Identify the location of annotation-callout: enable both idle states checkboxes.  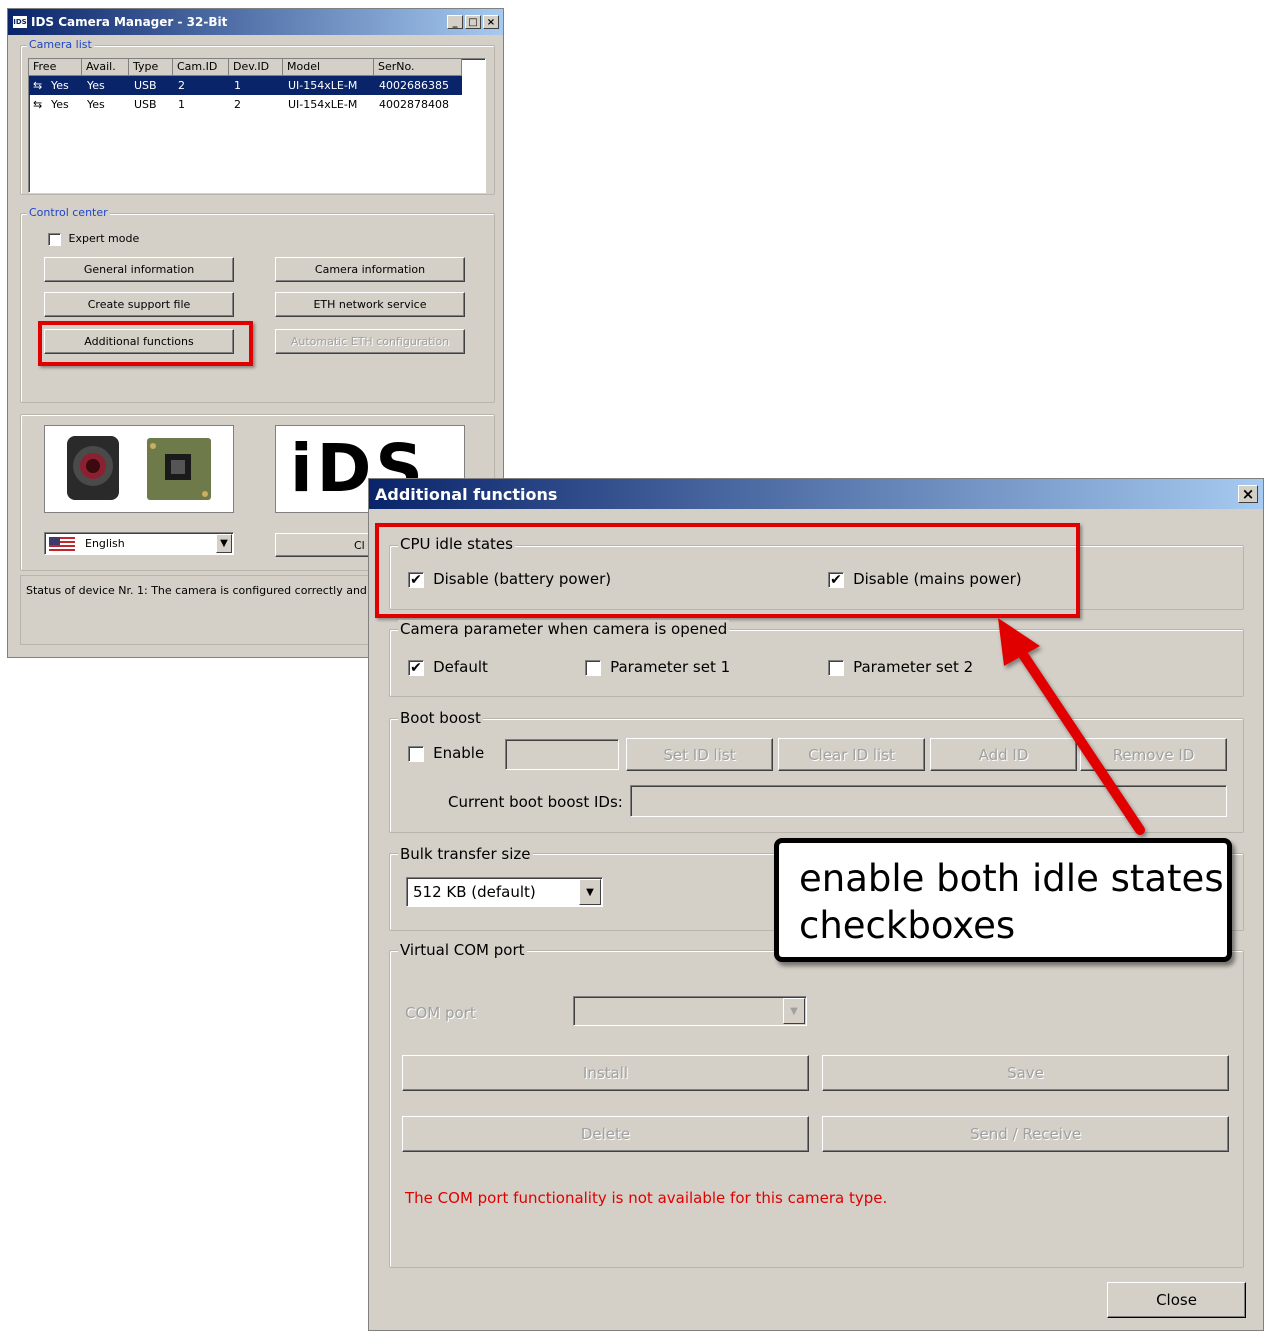
(1003, 900).